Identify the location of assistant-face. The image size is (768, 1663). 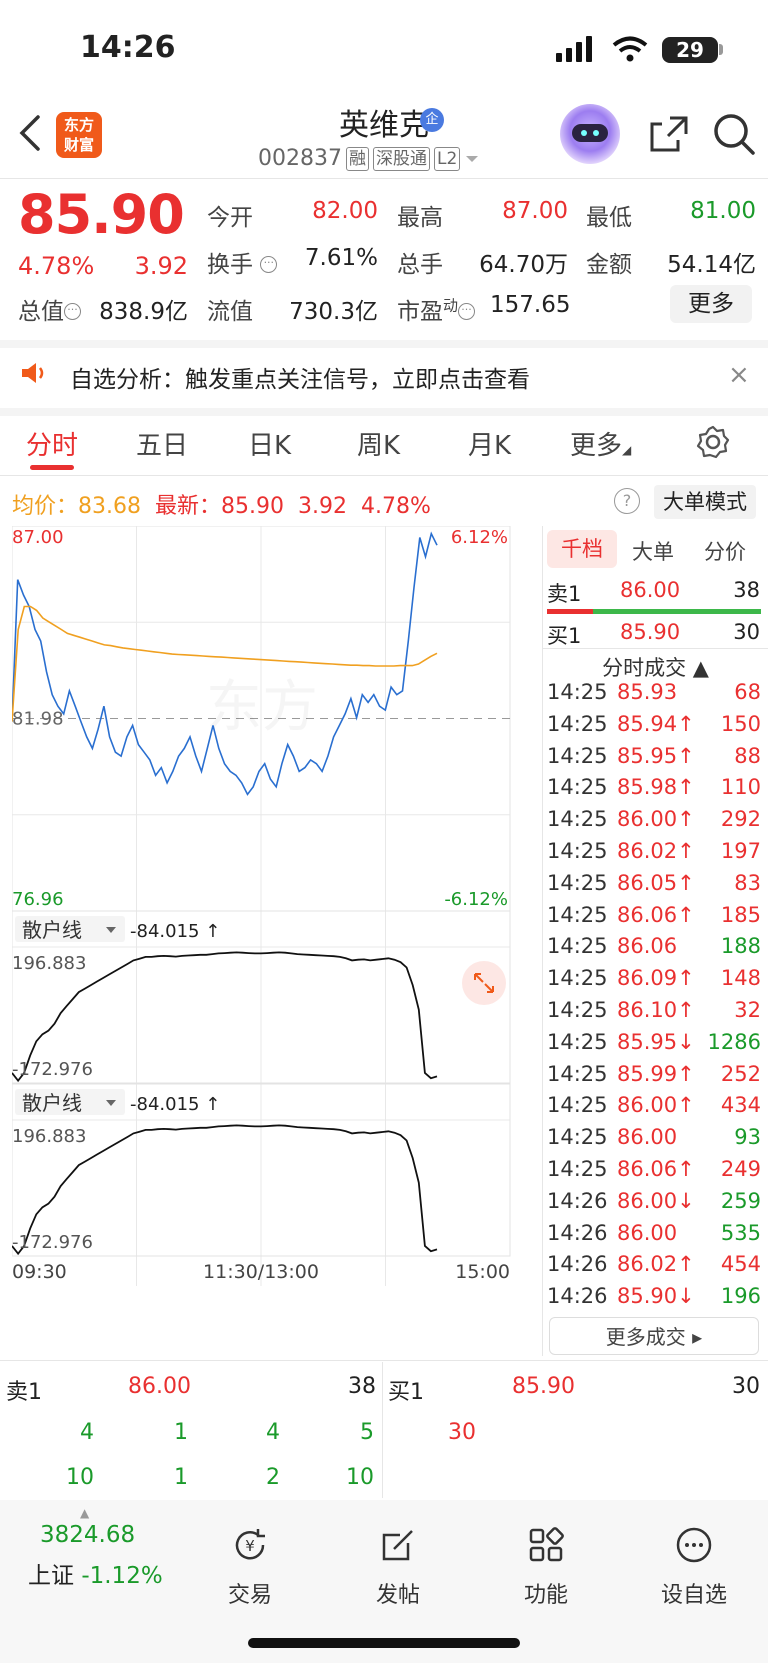
(590, 133).